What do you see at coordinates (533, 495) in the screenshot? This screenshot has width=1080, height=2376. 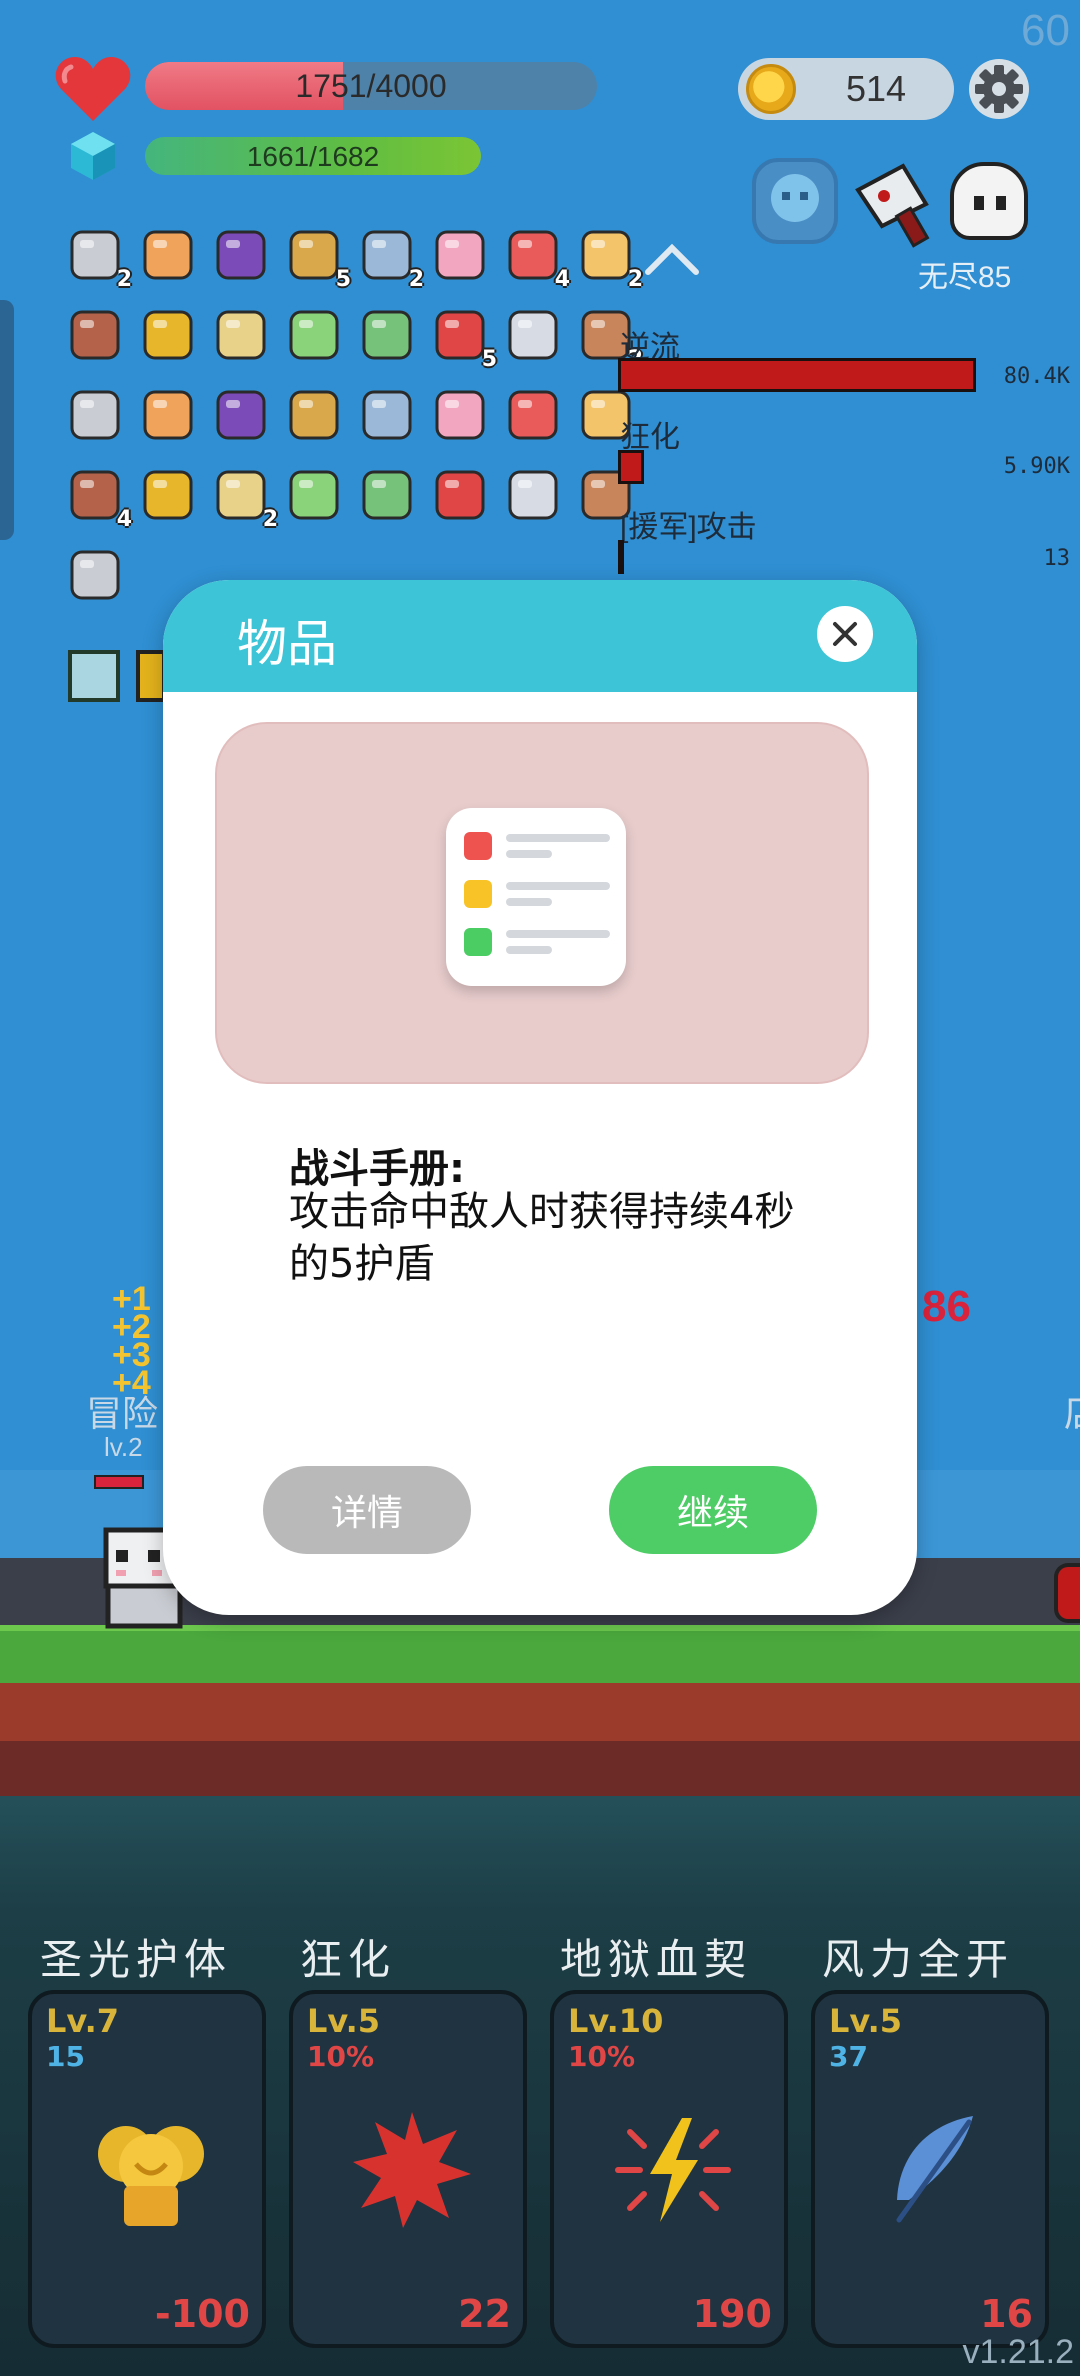 I see `flower-icon` at bounding box center [533, 495].